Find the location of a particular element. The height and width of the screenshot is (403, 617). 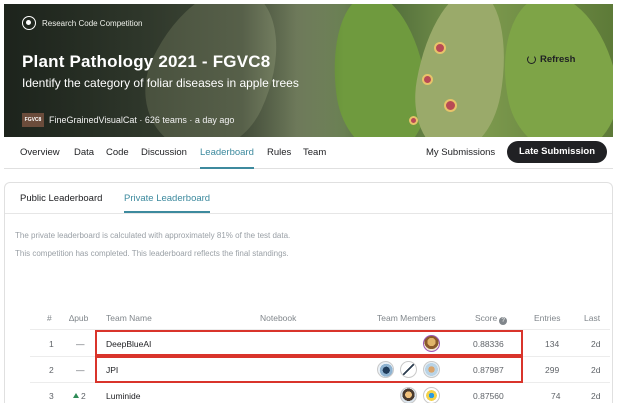

tab-code: Code is located at coordinates (117, 153).